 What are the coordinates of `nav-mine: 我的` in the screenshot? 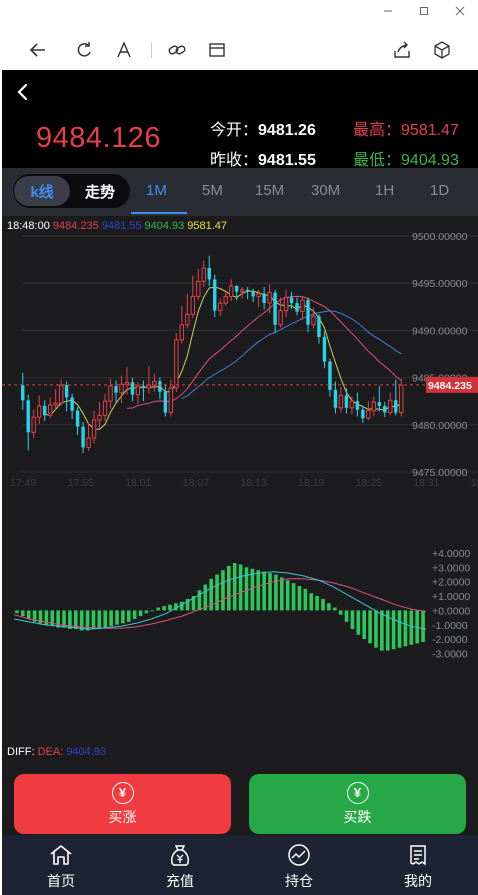 It's located at (418, 867).